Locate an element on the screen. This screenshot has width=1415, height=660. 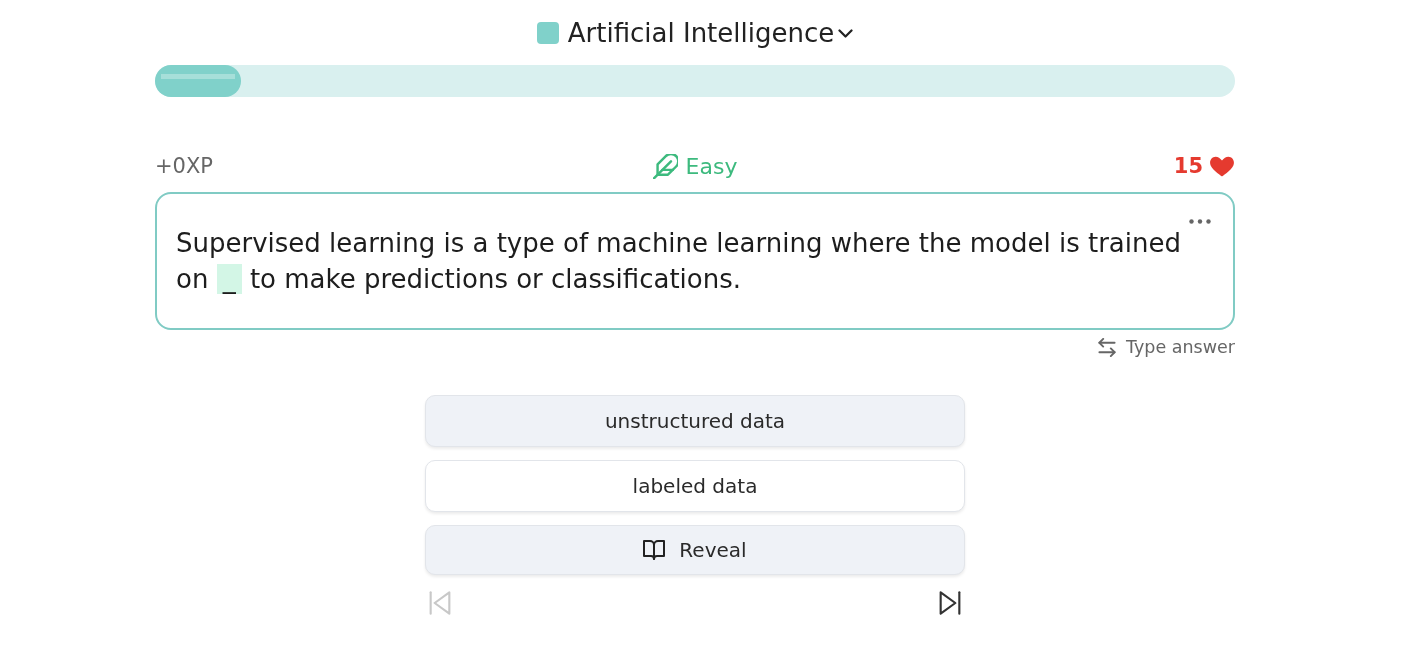
skip-forward-icon is located at coordinates (950, 603).